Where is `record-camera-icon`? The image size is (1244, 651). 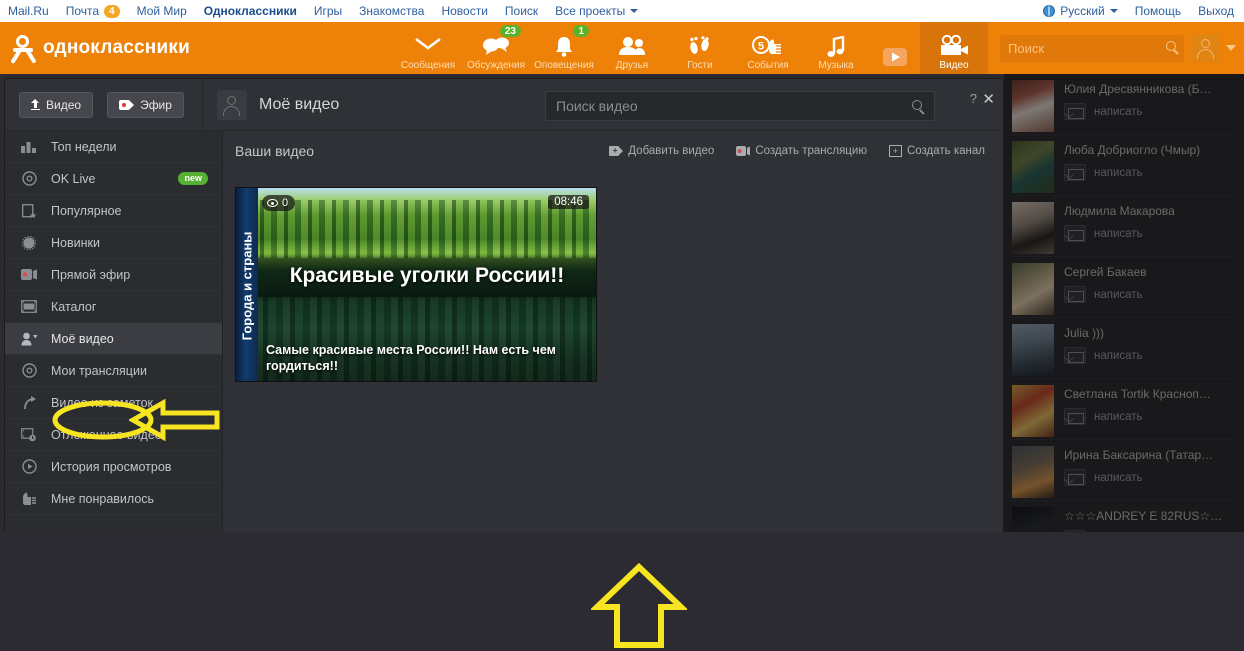 record-camera-icon is located at coordinates (743, 151).